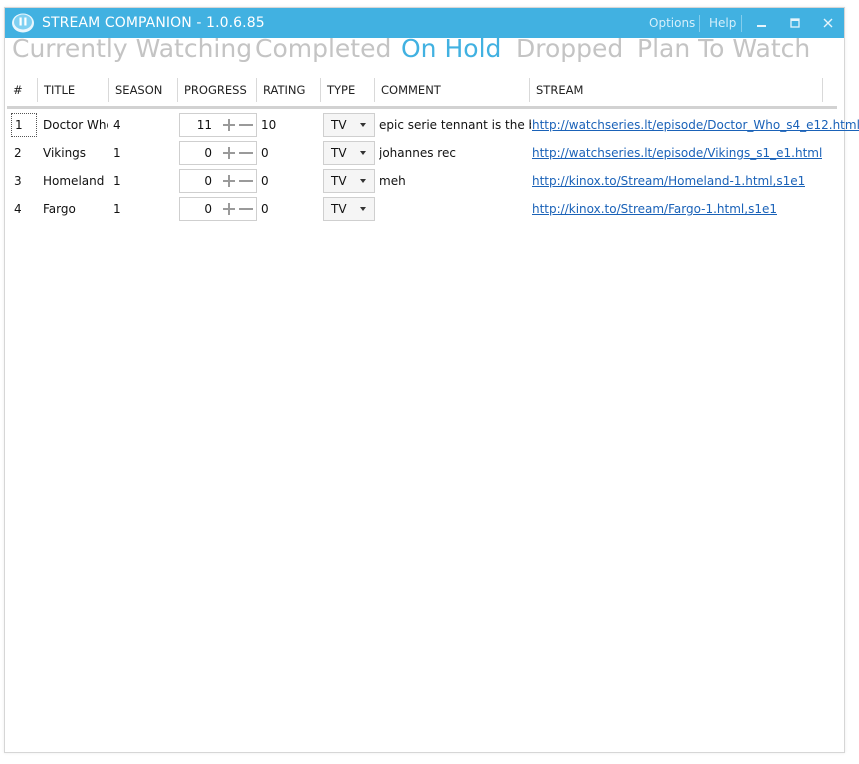  What do you see at coordinates (323, 48) in the screenshot?
I see `tab-completed: Completed` at bounding box center [323, 48].